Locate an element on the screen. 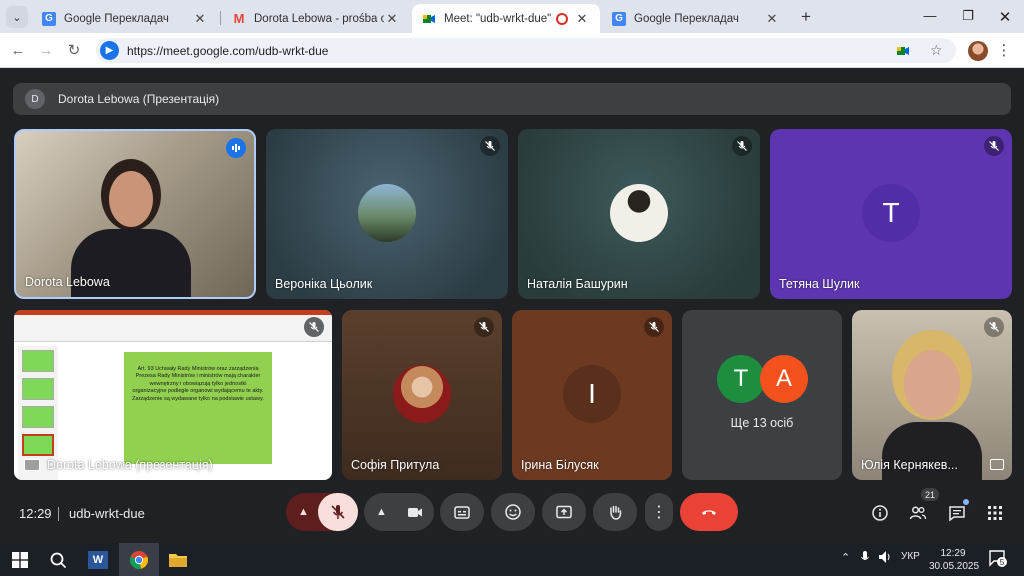 This screenshot has width=1024, height=576. reload-icon: ↻ is located at coordinates (74, 51).